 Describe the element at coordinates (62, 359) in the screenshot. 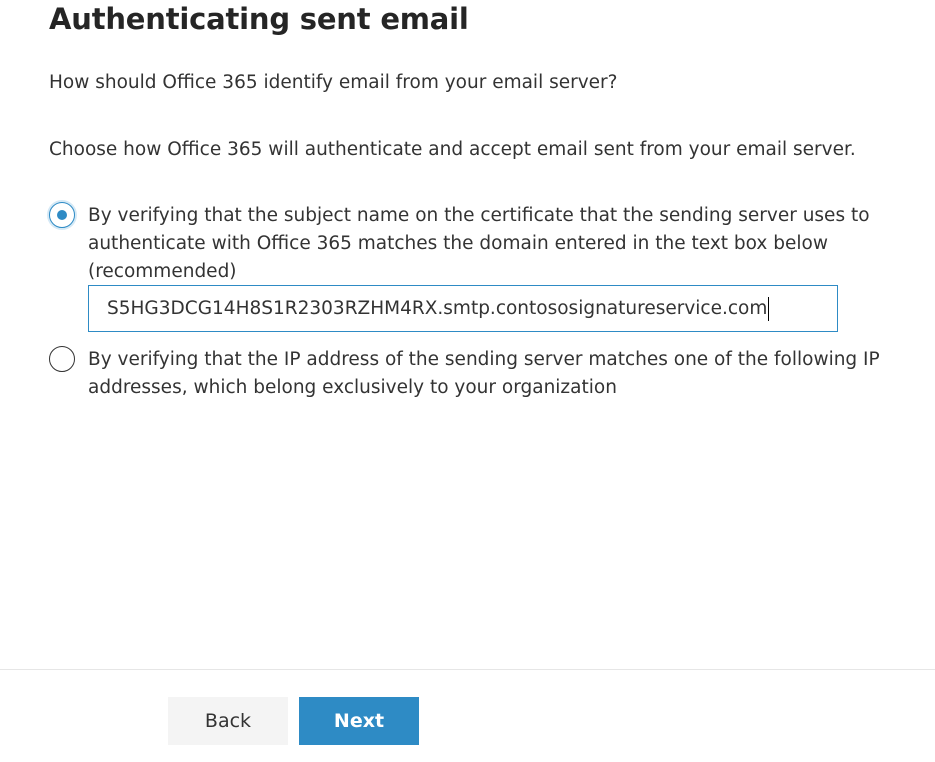

I see `ip-address-option-radio` at that location.